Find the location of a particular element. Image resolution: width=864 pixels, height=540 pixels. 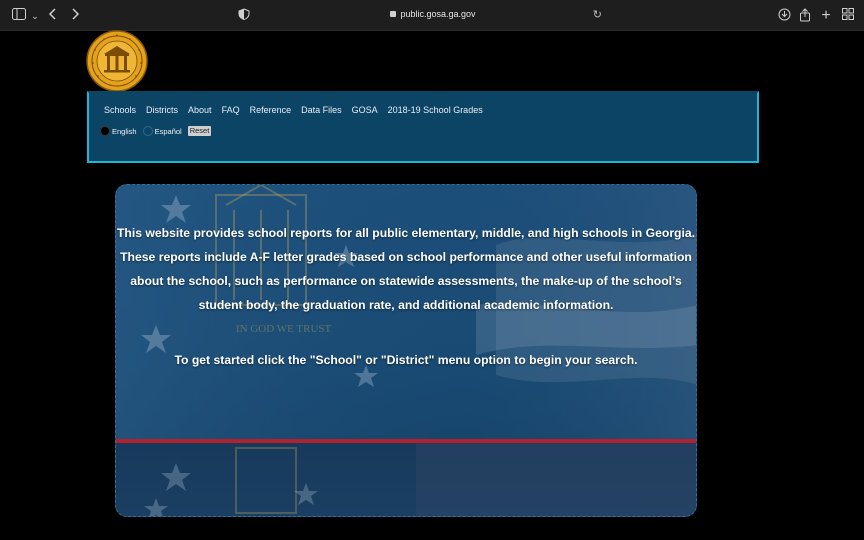

shield-icon is located at coordinates (244, 16).